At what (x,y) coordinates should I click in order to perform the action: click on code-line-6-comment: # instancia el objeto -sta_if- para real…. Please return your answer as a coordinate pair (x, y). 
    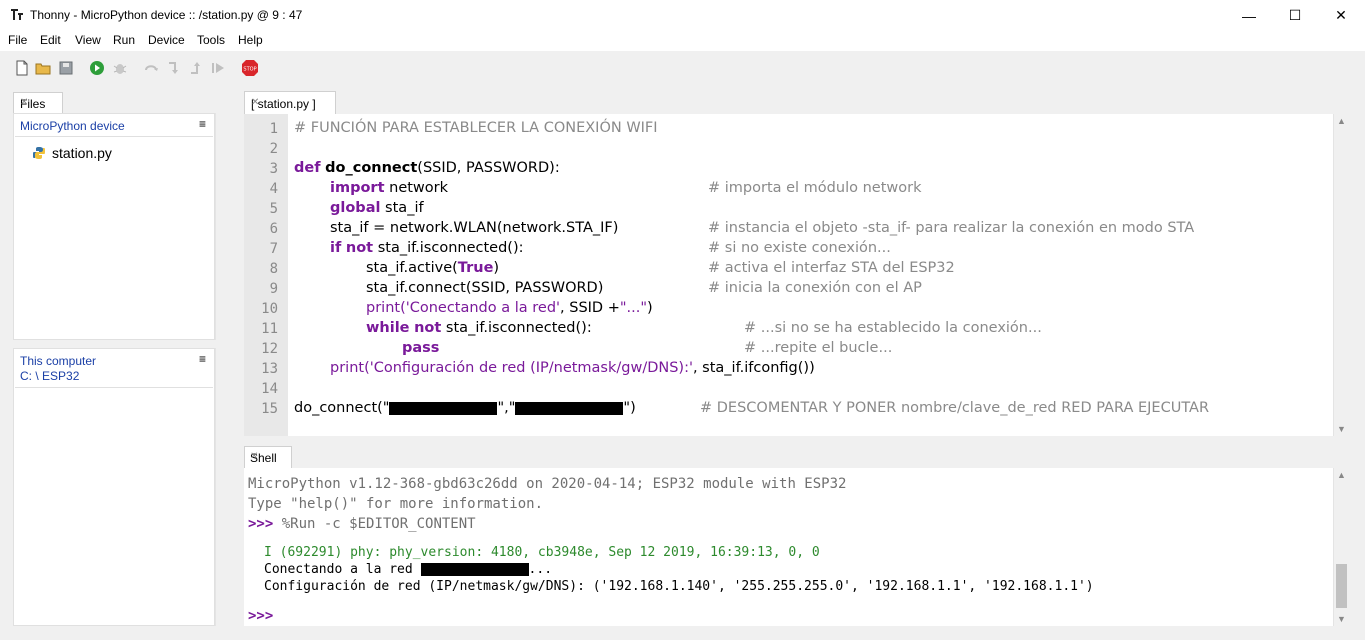
    Looking at the image, I should click on (951, 228).